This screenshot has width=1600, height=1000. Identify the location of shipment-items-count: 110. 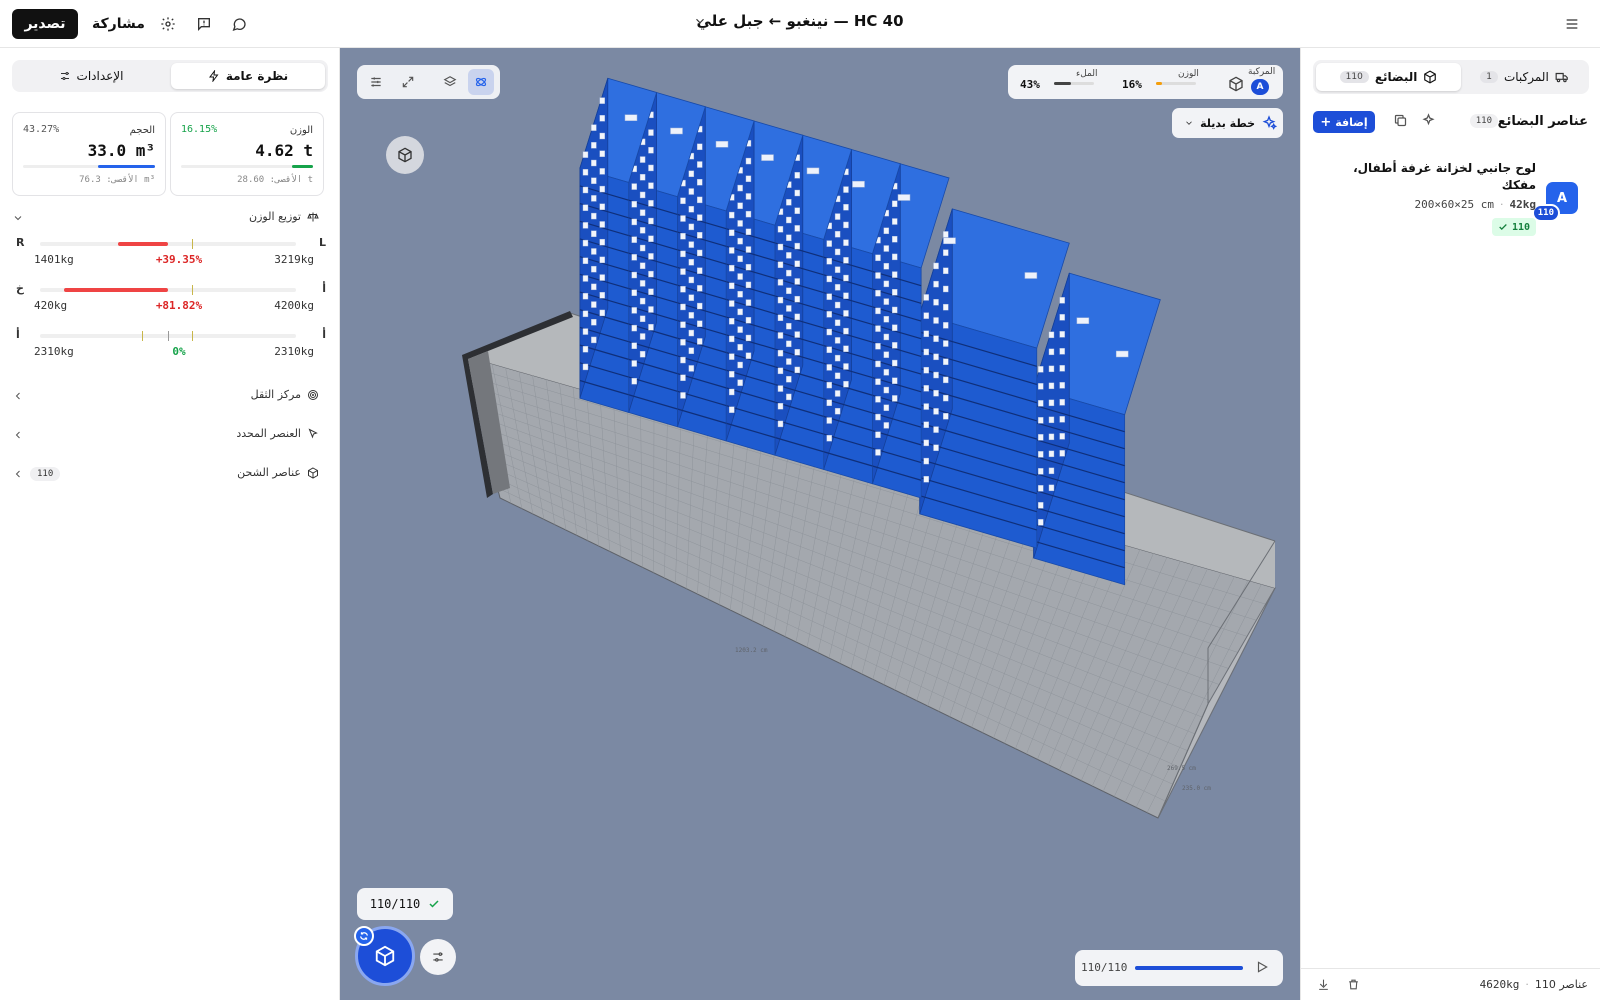
(45, 474).